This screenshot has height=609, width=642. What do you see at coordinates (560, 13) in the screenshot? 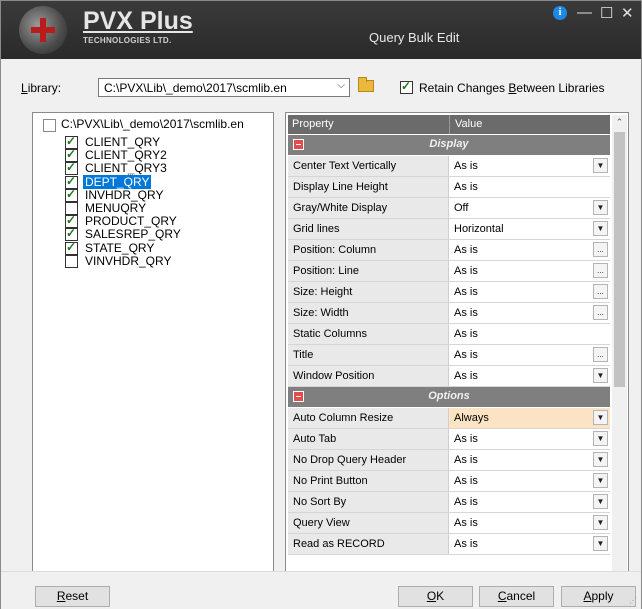
I see `info-icon: i` at bounding box center [560, 13].